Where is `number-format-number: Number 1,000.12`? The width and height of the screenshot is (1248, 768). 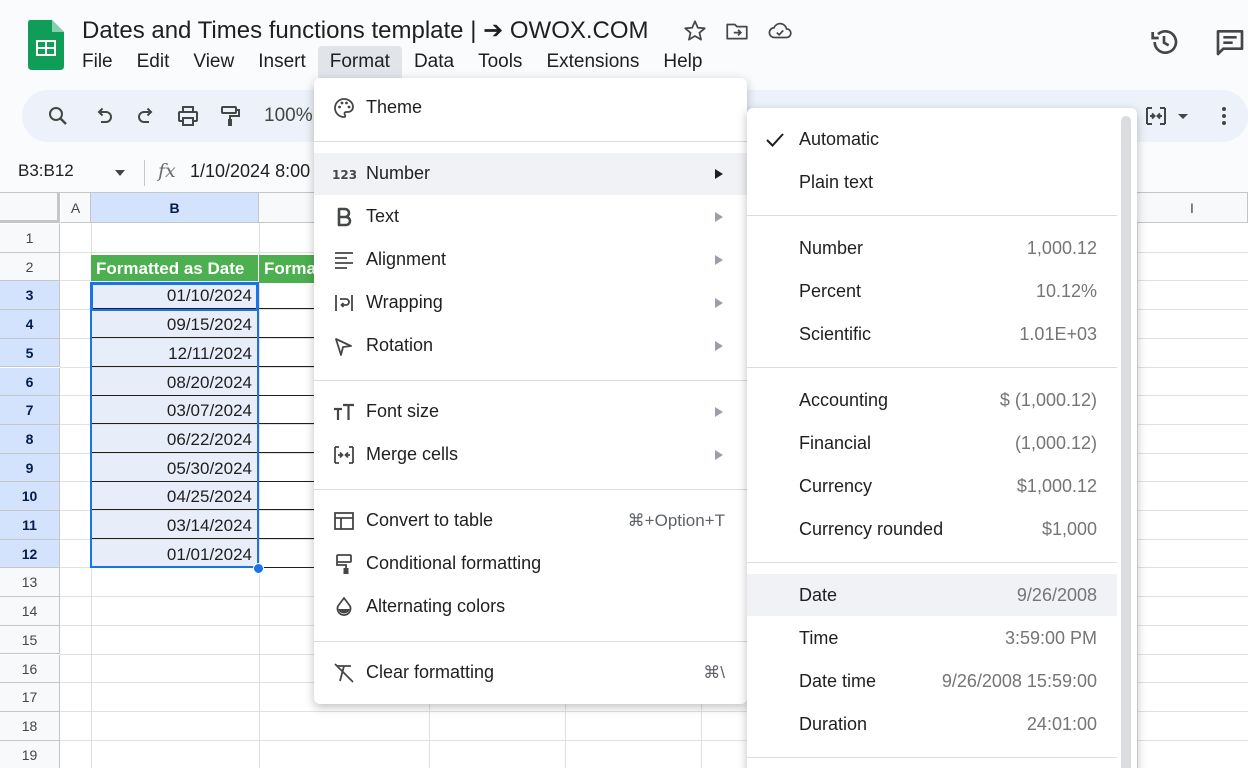 number-format-number: Number 1,000.12 is located at coordinates (932, 248).